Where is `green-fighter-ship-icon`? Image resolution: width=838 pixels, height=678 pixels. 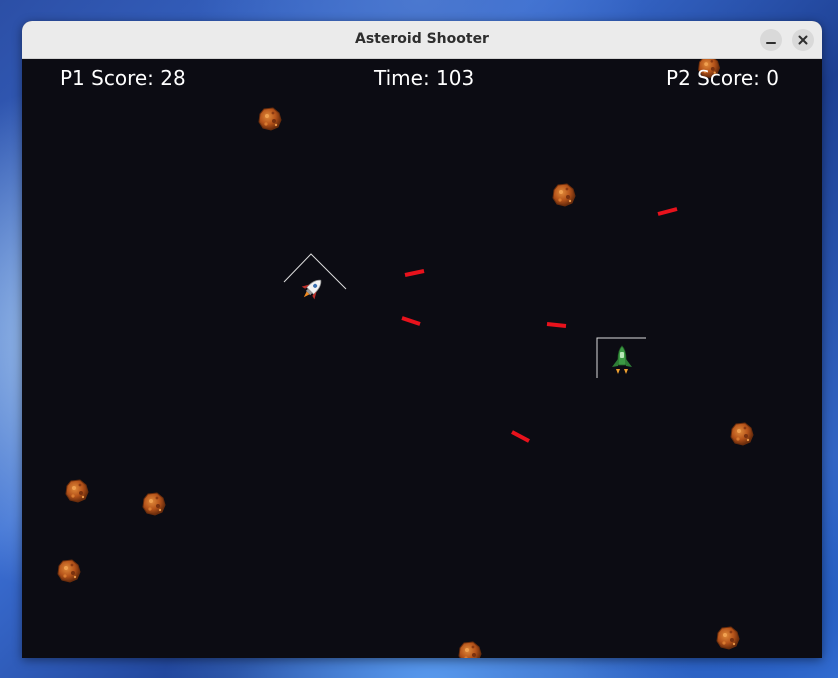 green-fighter-ship-icon is located at coordinates (622, 359).